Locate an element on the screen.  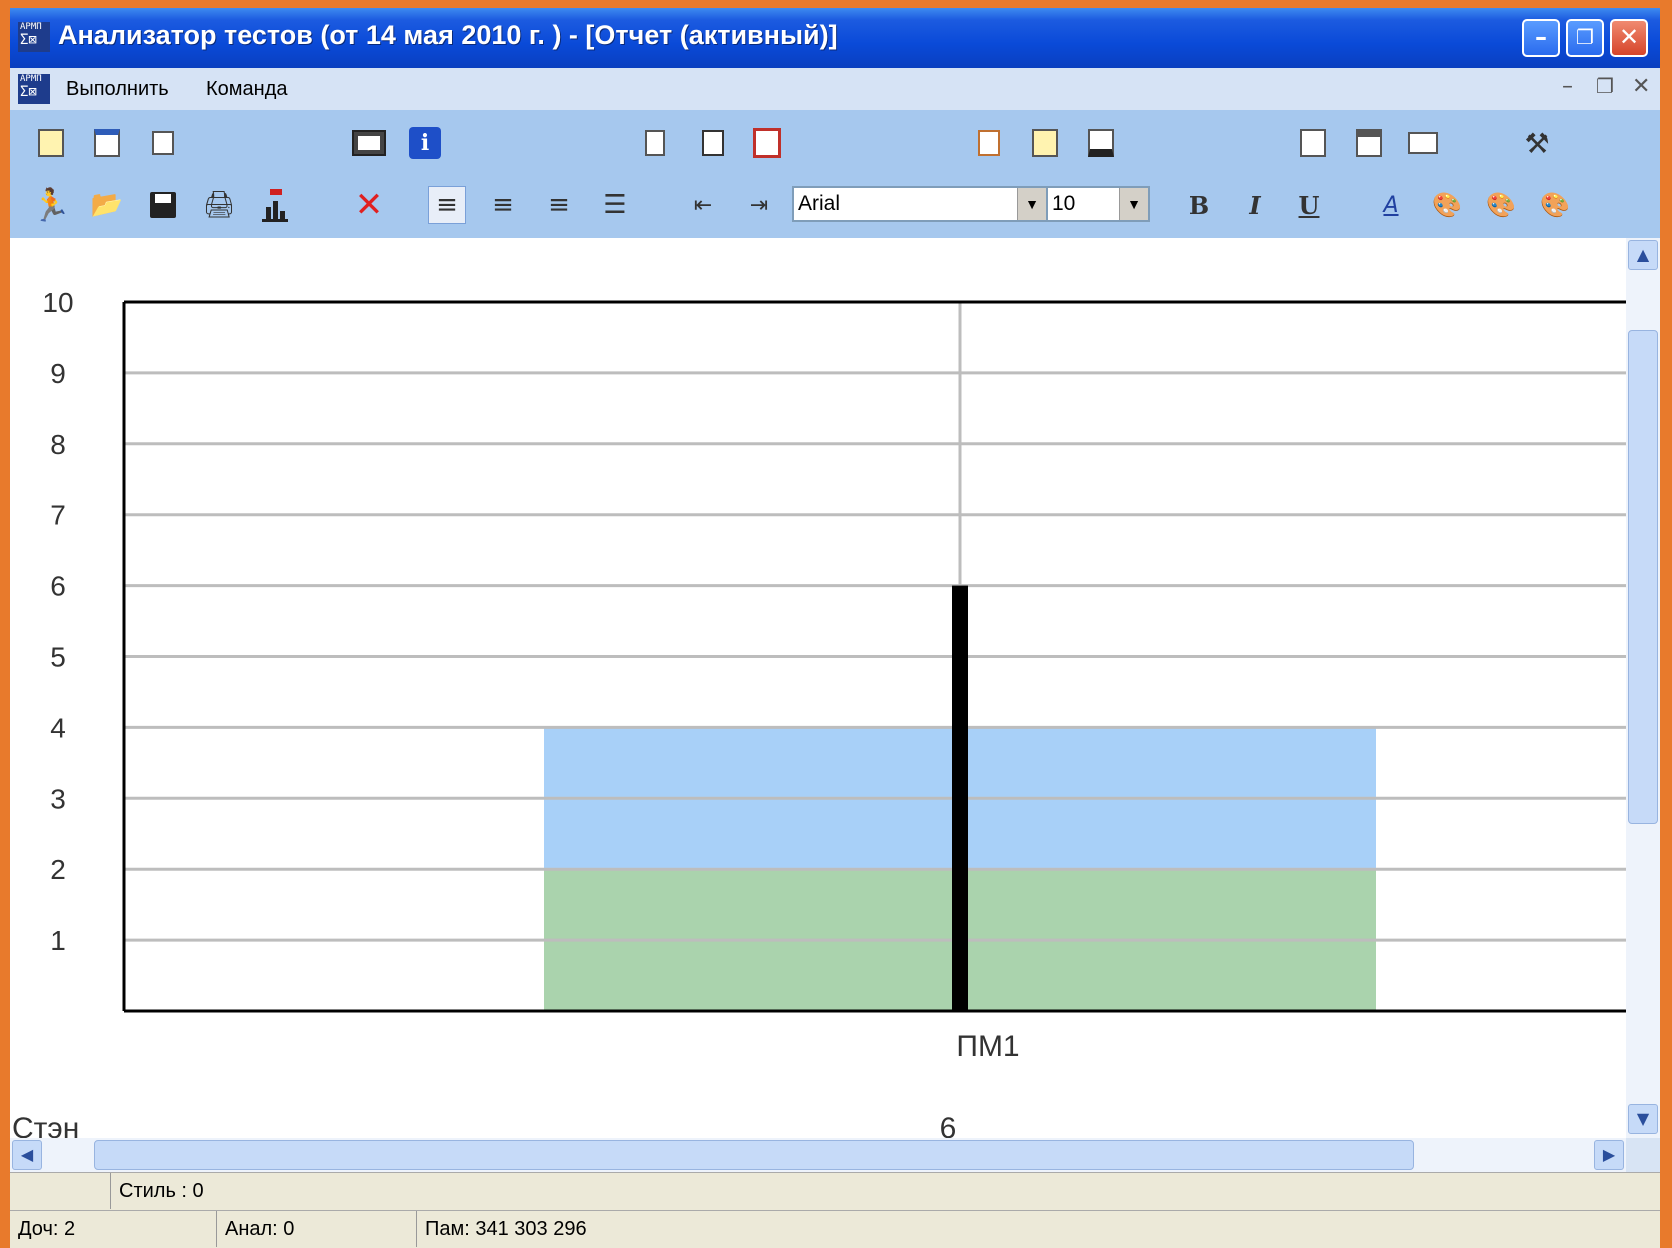
monitor-icon is located at coordinates (369, 143).